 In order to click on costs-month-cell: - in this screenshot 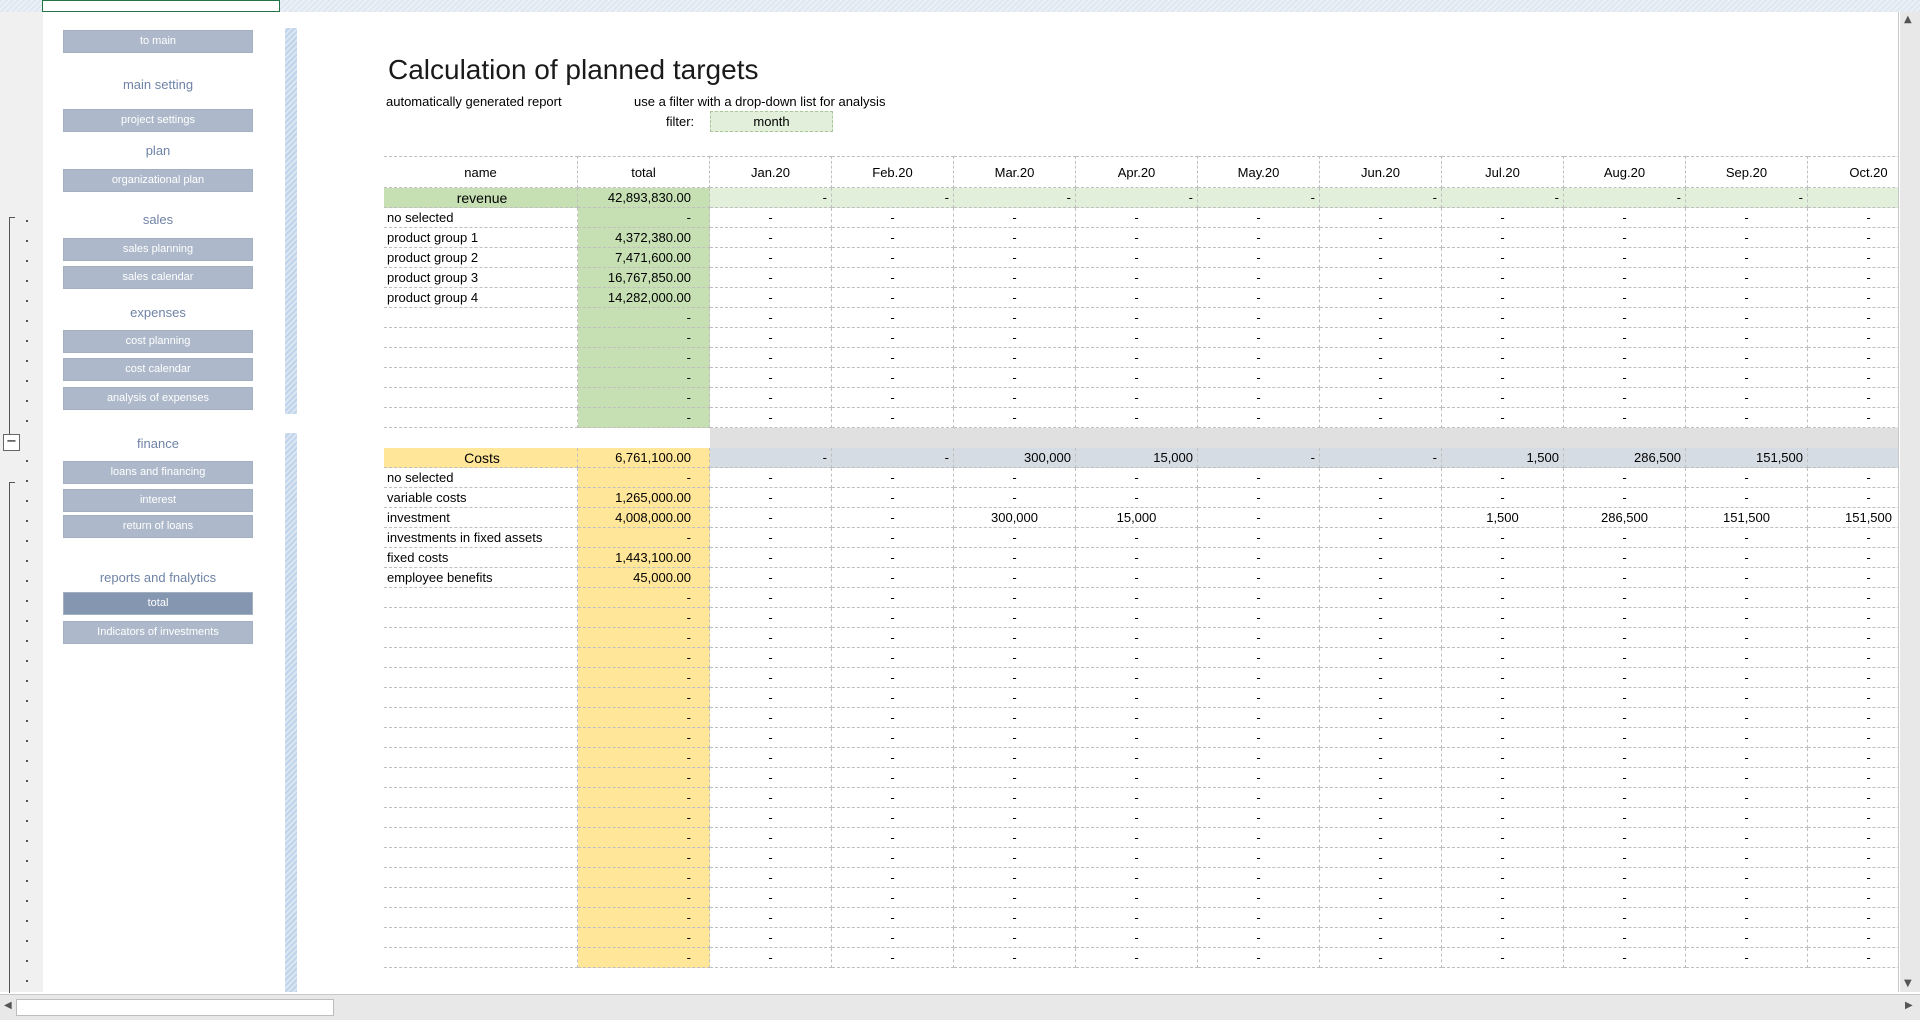, I will do `click(893, 458)`.